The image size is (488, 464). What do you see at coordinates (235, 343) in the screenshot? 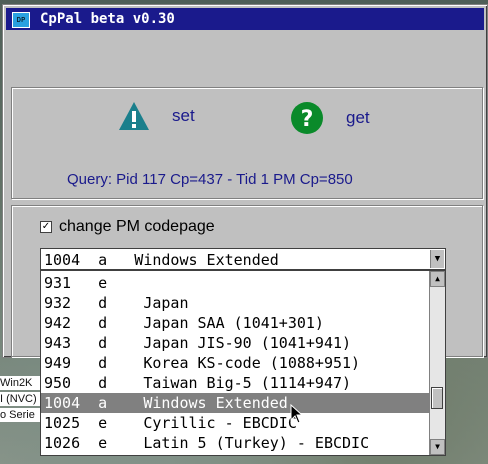
I see `codepage-list-item: 943 d Japan JIS-90 (1041+941)` at bounding box center [235, 343].